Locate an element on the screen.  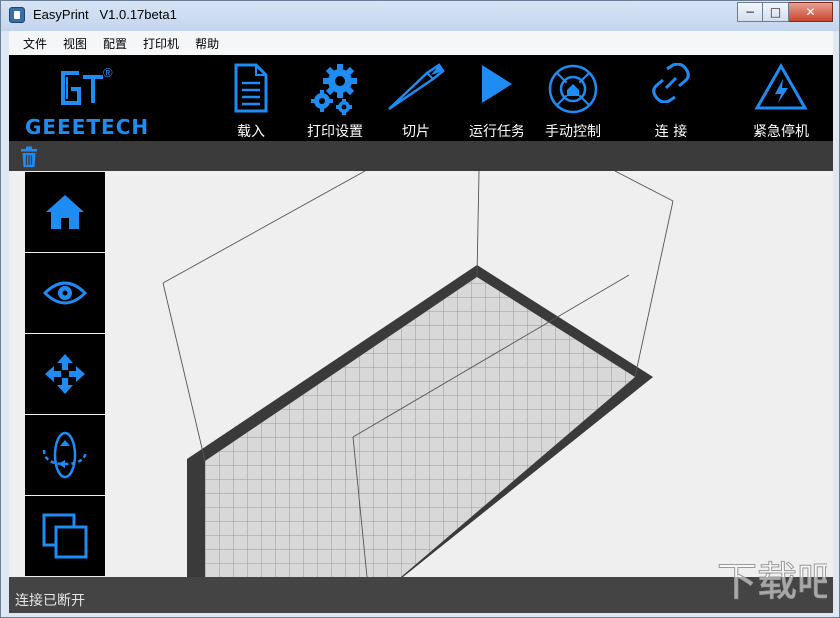
menu-view: 视图 is located at coordinates (75, 43).